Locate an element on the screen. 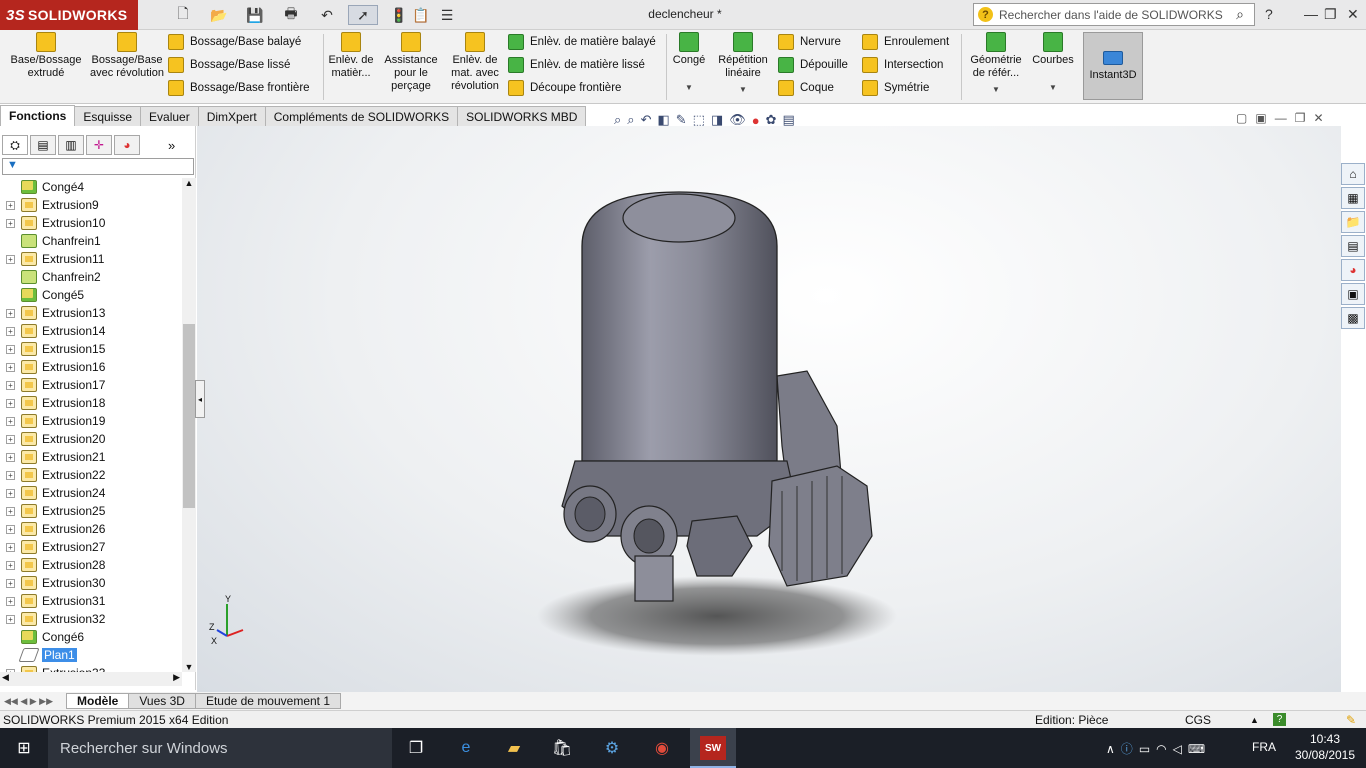 Image resolution: width=1366 pixels, height=768 pixels. fillet-dropdown-icon: ▼ is located at coordinates (689, 87).